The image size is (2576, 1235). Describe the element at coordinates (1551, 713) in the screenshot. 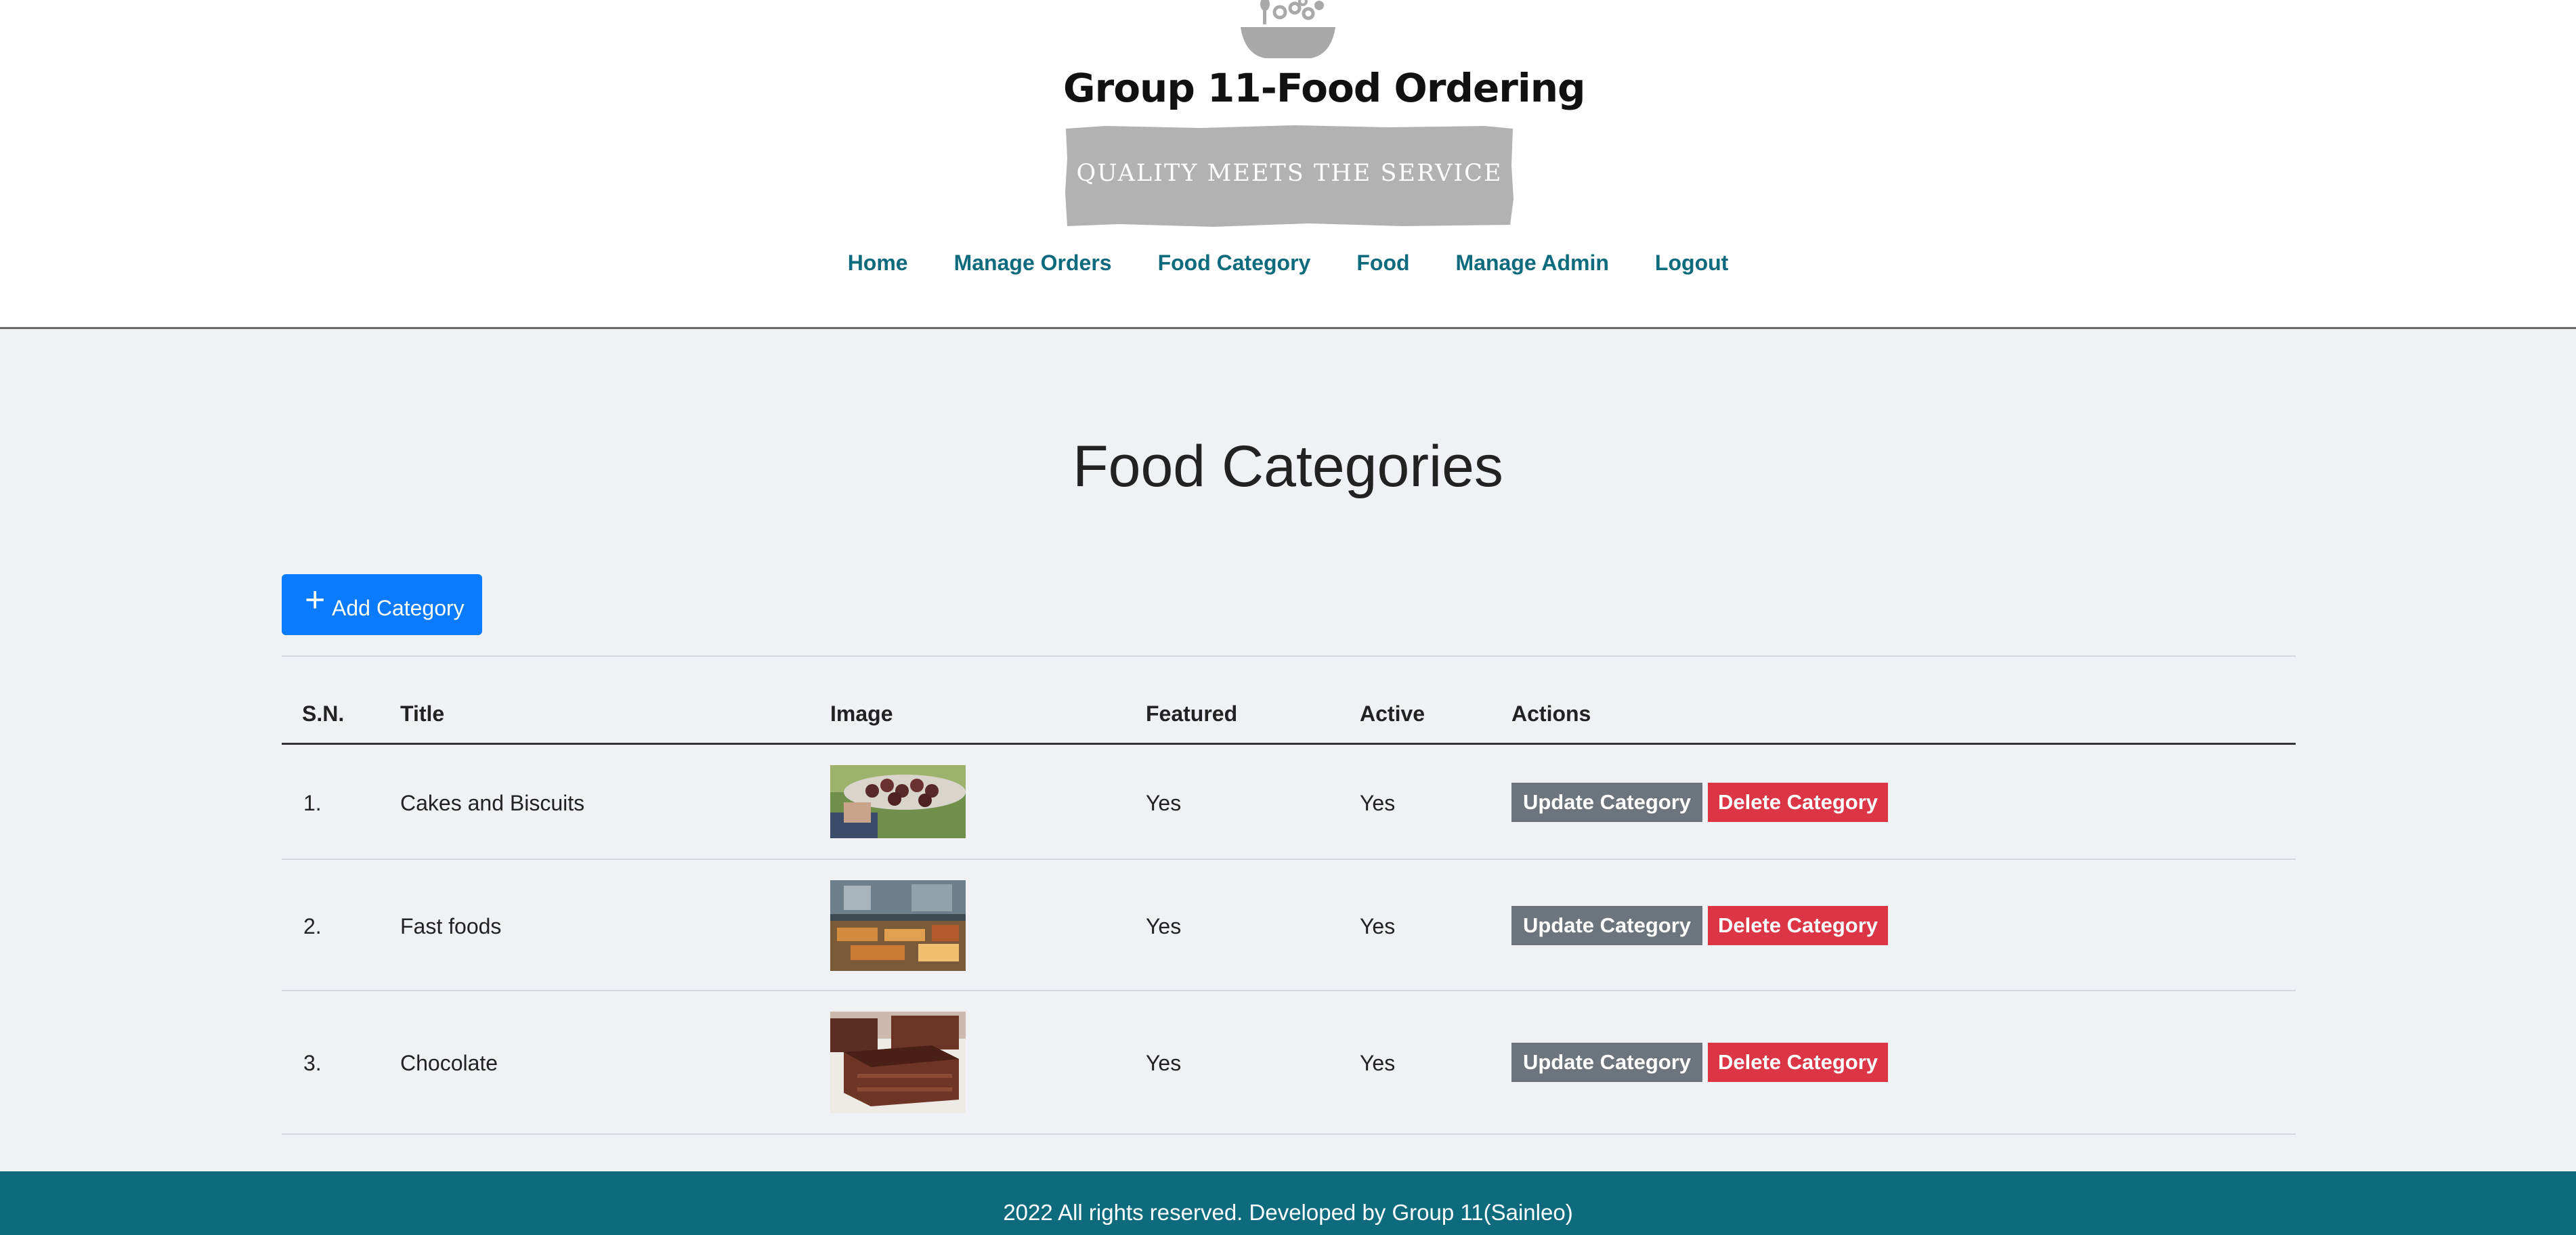

I see `header-actions: Actions` at that location.